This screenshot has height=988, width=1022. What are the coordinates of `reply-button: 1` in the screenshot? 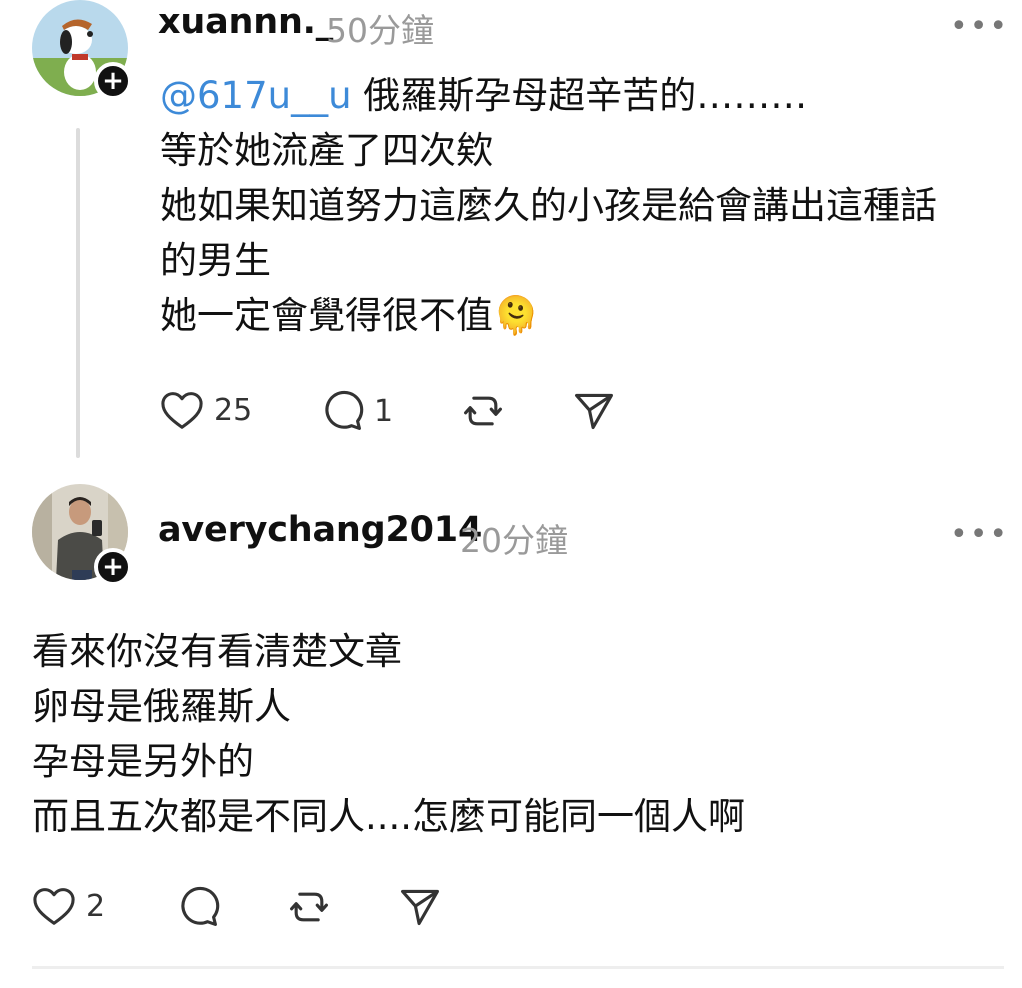 It's located at (356, 411).